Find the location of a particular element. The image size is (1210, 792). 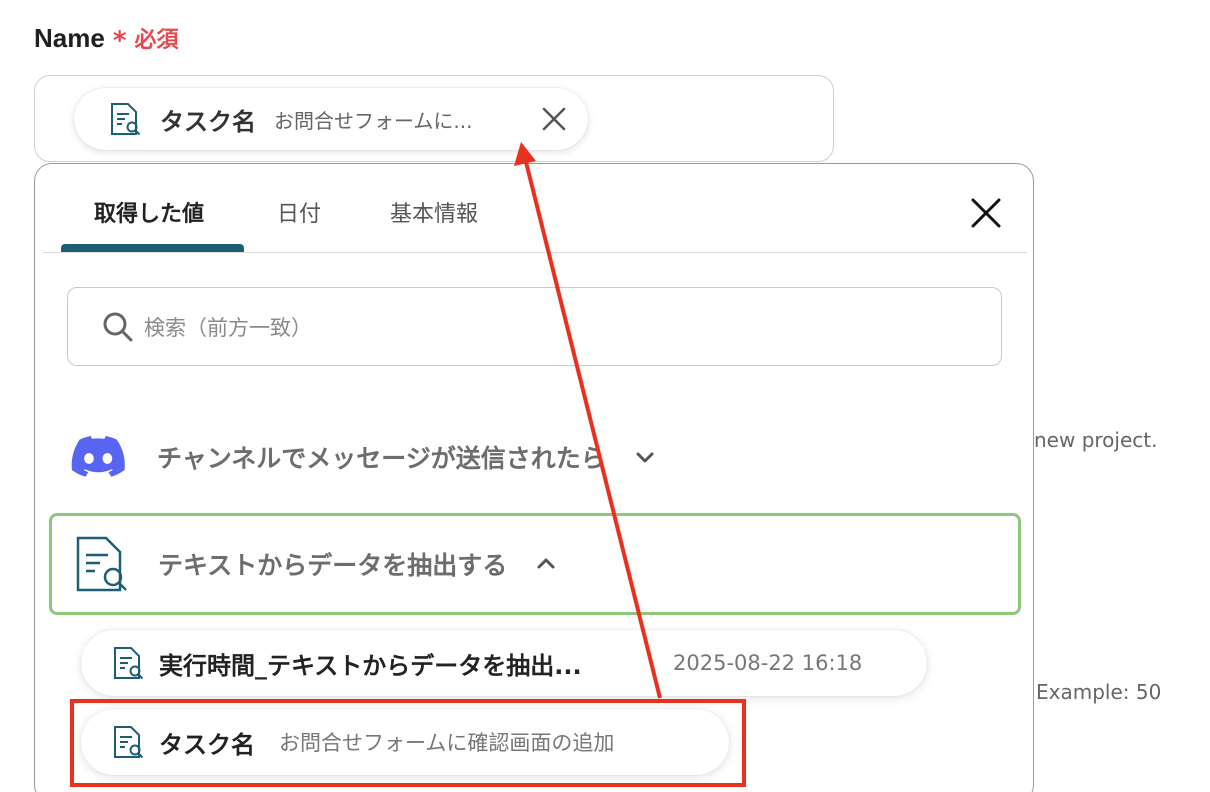

tab-retrieved-values: 取得した値 is located at coordinates (149, 212).